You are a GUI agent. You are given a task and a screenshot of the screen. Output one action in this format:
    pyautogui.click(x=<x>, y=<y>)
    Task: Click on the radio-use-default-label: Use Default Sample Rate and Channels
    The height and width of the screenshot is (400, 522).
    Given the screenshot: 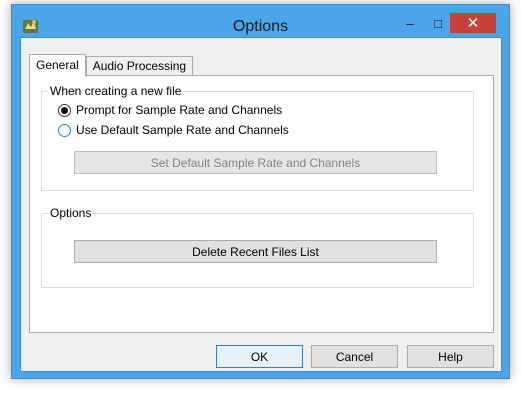 What is the action you would take?
    pyautogui.click(x=182, y=130)
    